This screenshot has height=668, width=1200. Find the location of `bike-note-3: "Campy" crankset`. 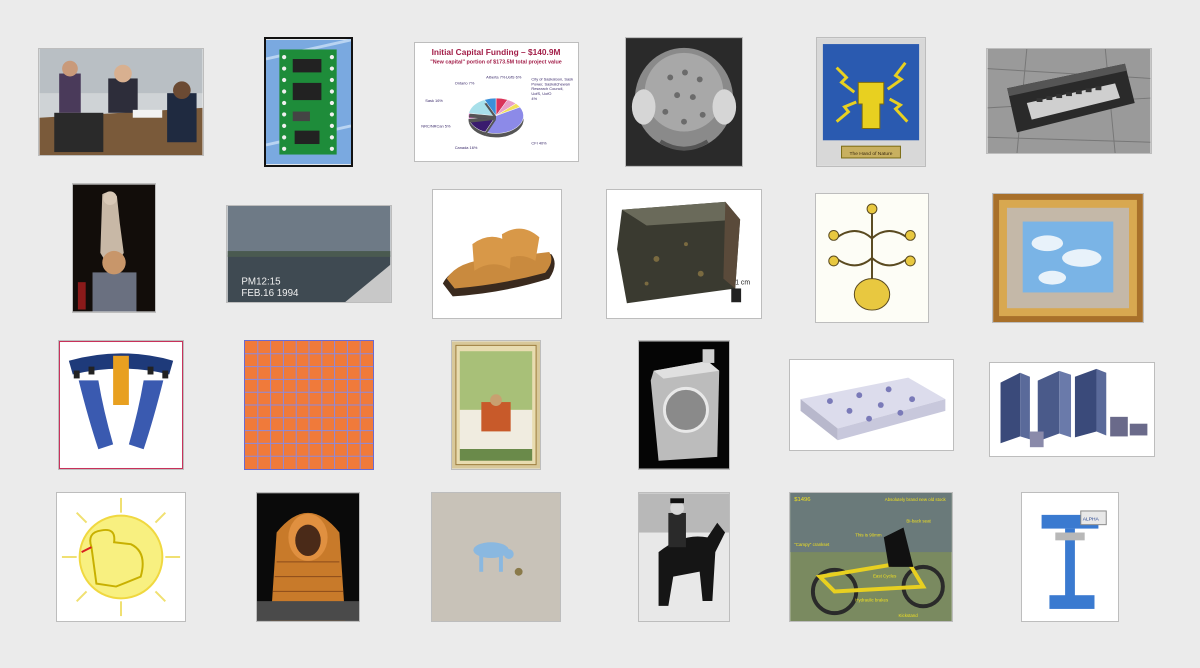

bike-note-3: "Campy" crankset is located at coordinates (812, 544).